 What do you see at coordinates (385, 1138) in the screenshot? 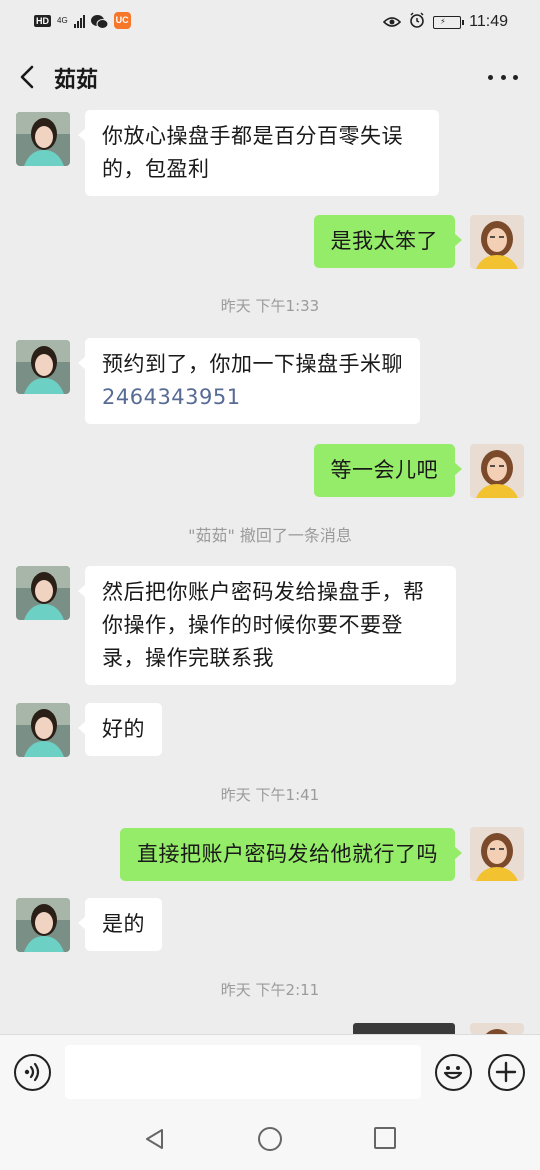
I see `nav-recent-apps-button` at bounding box center [385, 1138].